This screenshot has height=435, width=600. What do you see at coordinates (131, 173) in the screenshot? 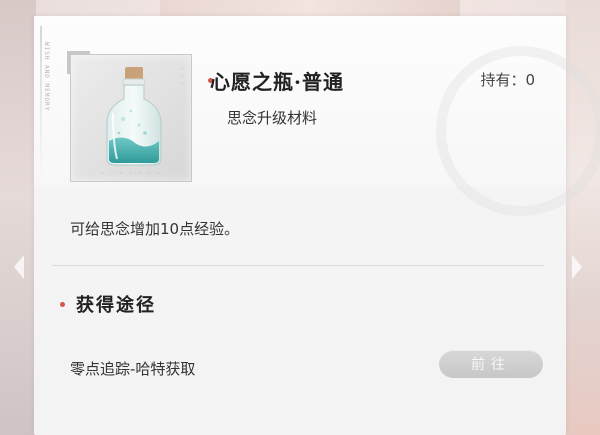
I see `thumbnail-footer: · · · · · · ·` at bounding box center [131, 173].